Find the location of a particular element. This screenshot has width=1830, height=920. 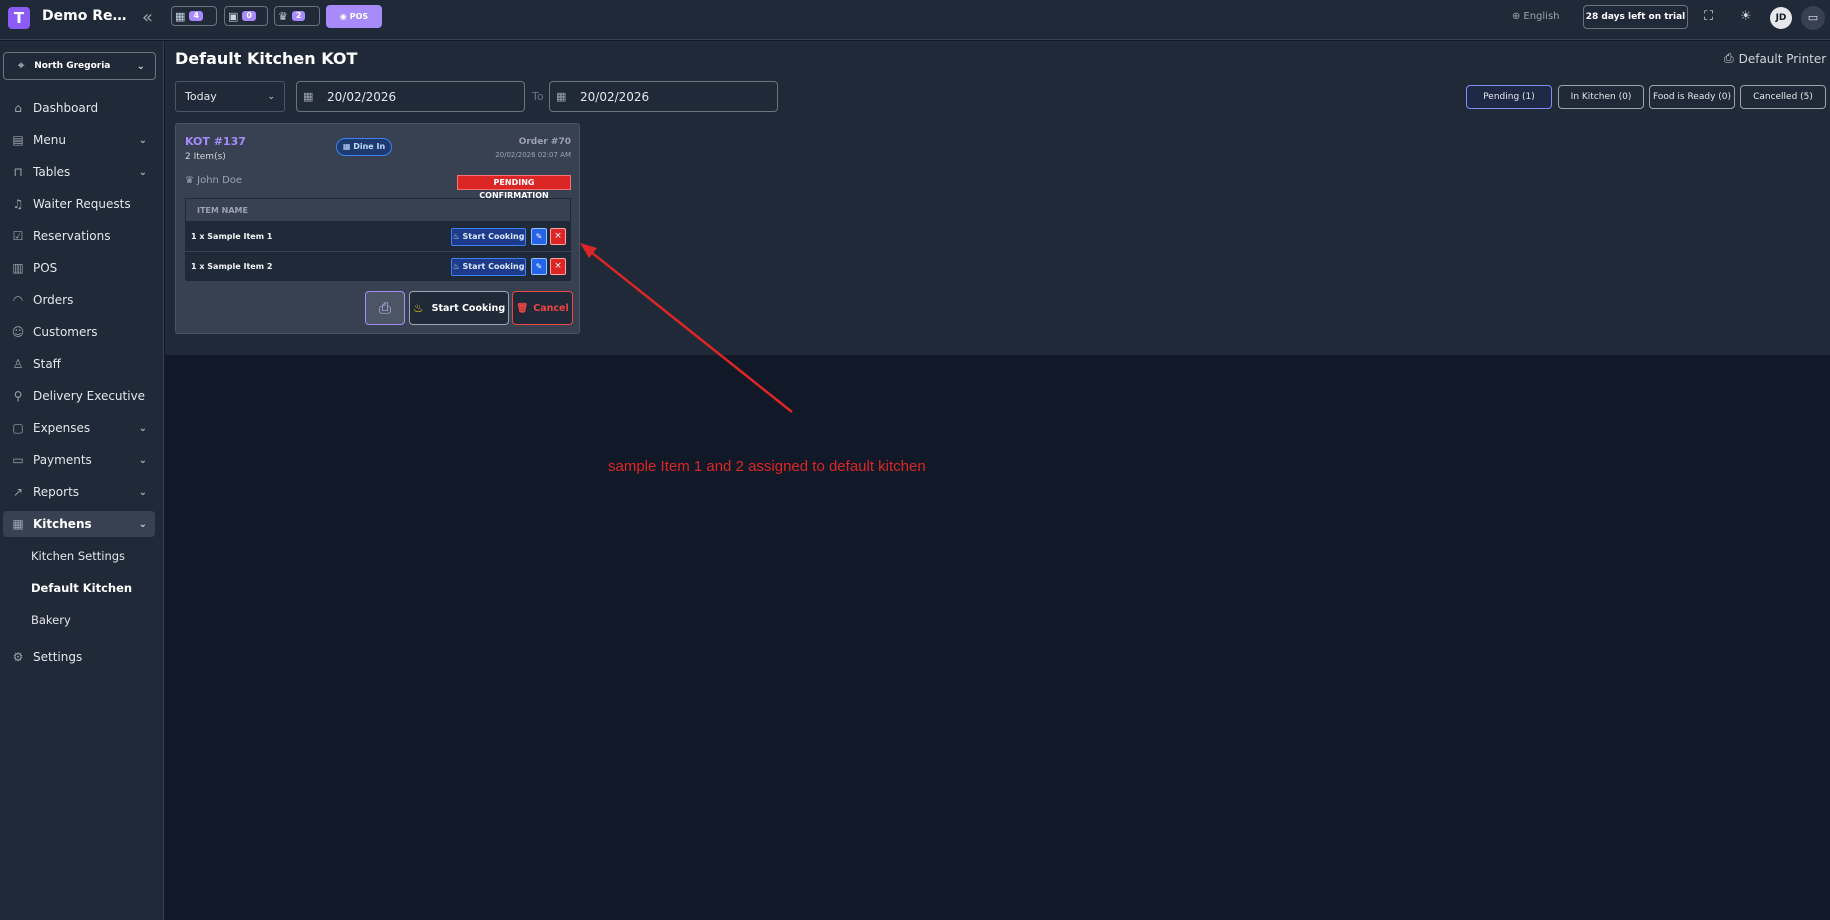

sidebar-item-label: Dashboard is located at coordinates (66, 108).